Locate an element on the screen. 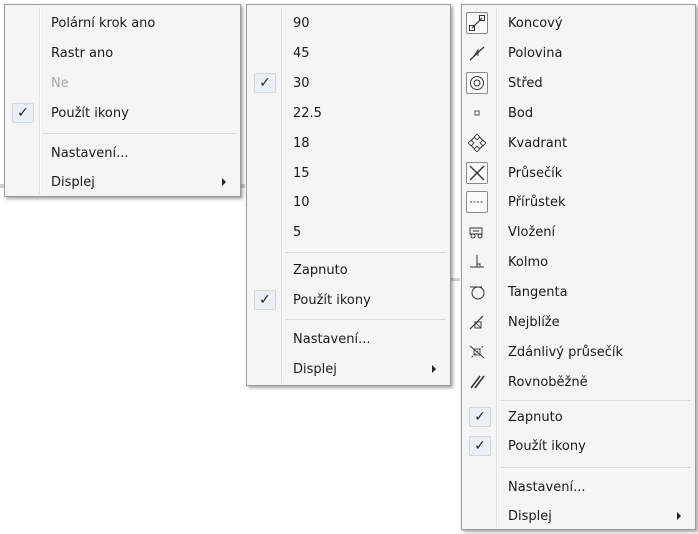 This screenshot has width=698, height=534. menu-item-label: 90 is located at coordinates (301, 23).